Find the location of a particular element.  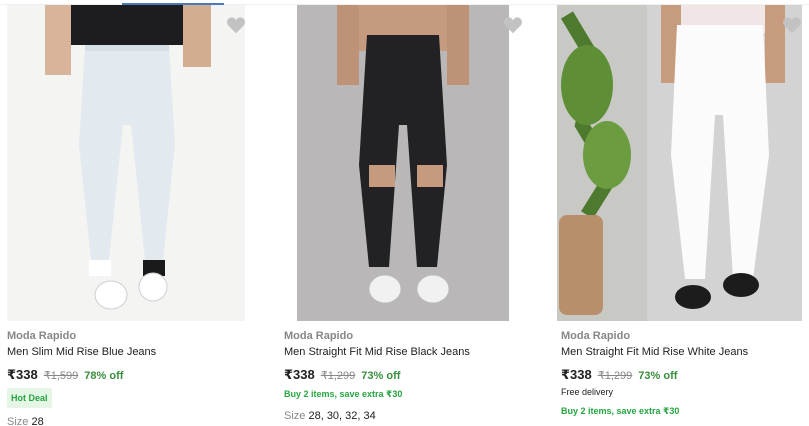

size-row: Size 28 is located at coordinates (25, 421).